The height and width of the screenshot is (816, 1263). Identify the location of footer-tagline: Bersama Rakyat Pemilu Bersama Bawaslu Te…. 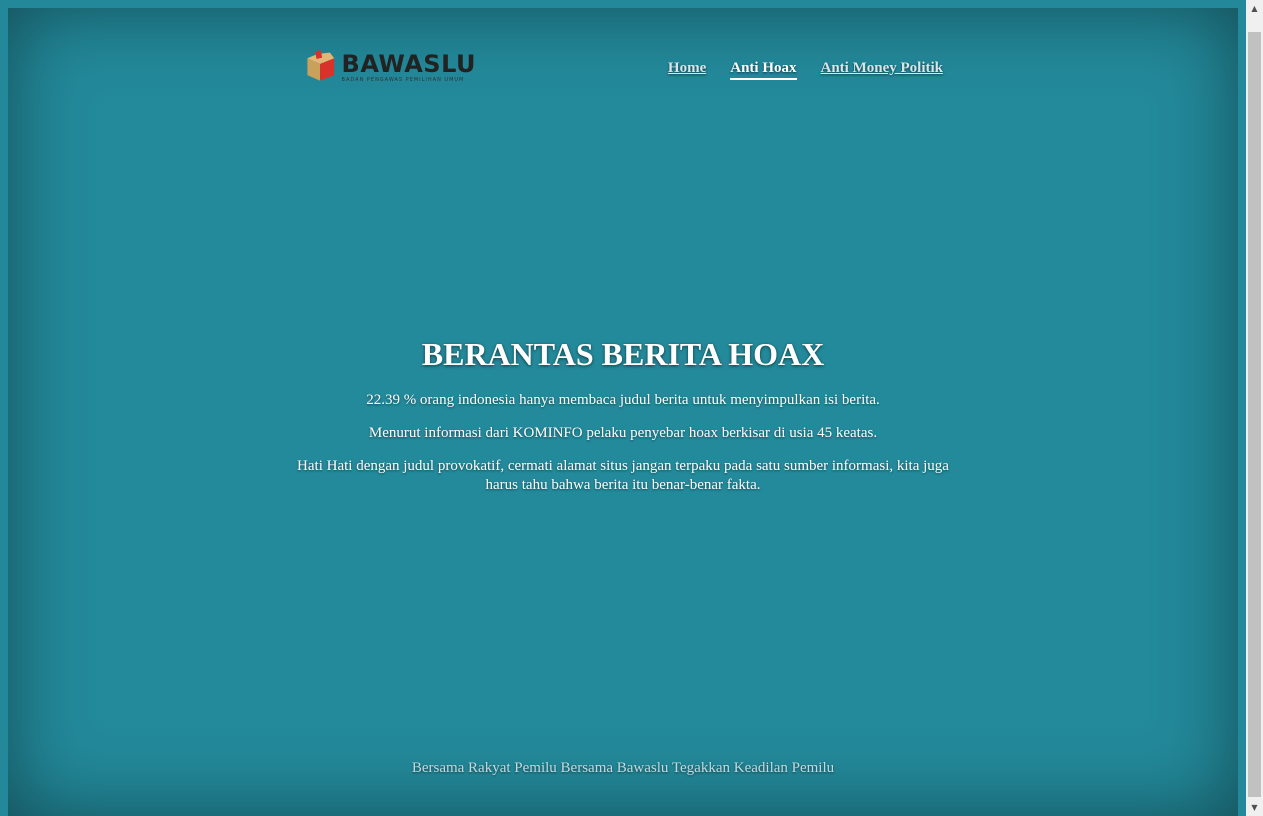
(623, 768).